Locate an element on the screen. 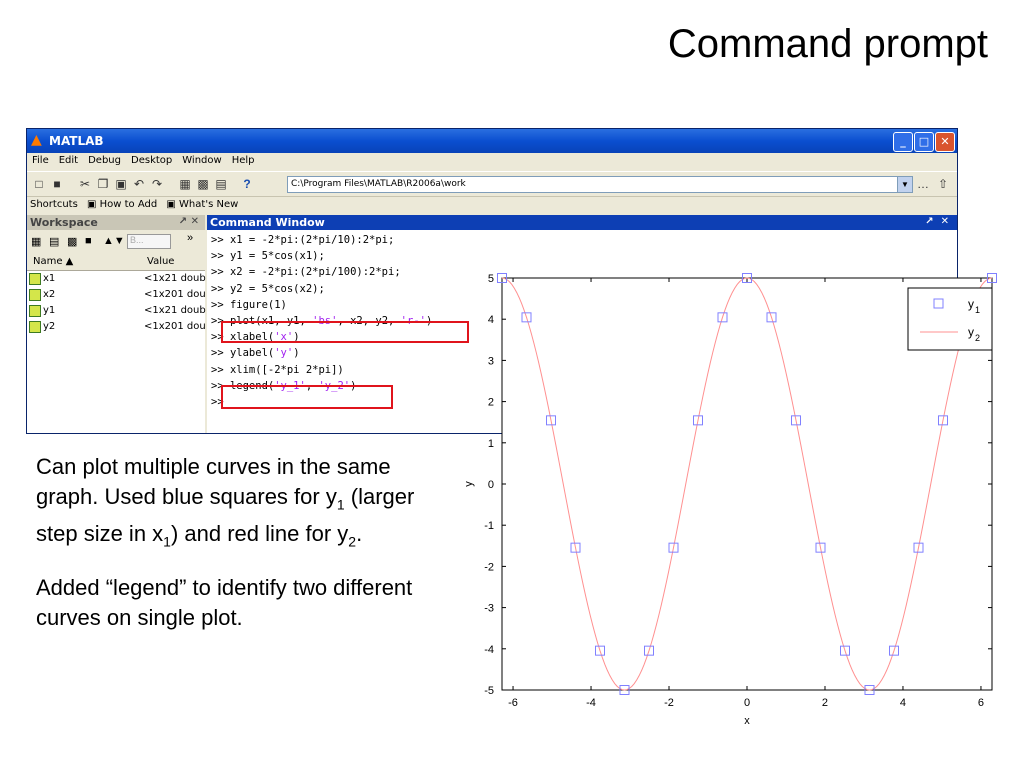 The height and width of the screenshot is (768, 1024). x-axis-label: x is located at coordinates (747, 721).